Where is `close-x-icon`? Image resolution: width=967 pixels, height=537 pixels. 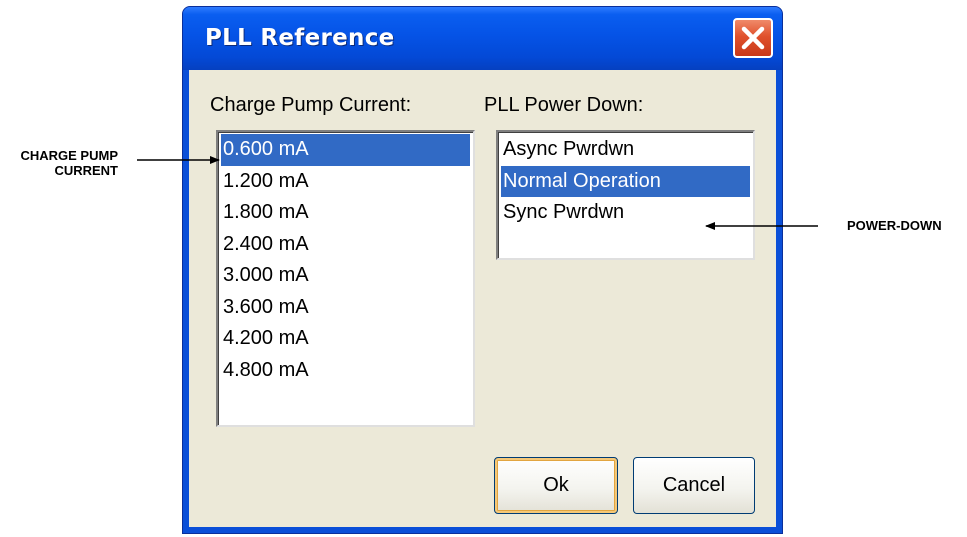 close-x-icon is located at coordinates (753, 38).